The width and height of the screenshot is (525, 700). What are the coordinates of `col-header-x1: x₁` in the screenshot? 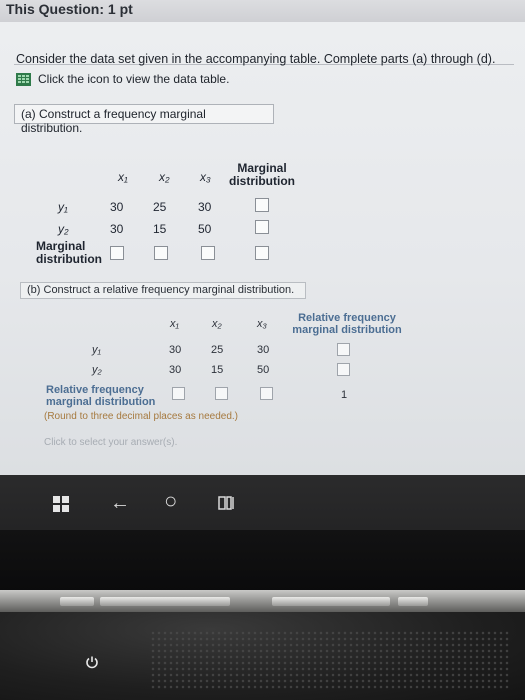 It's located at (123, 177).